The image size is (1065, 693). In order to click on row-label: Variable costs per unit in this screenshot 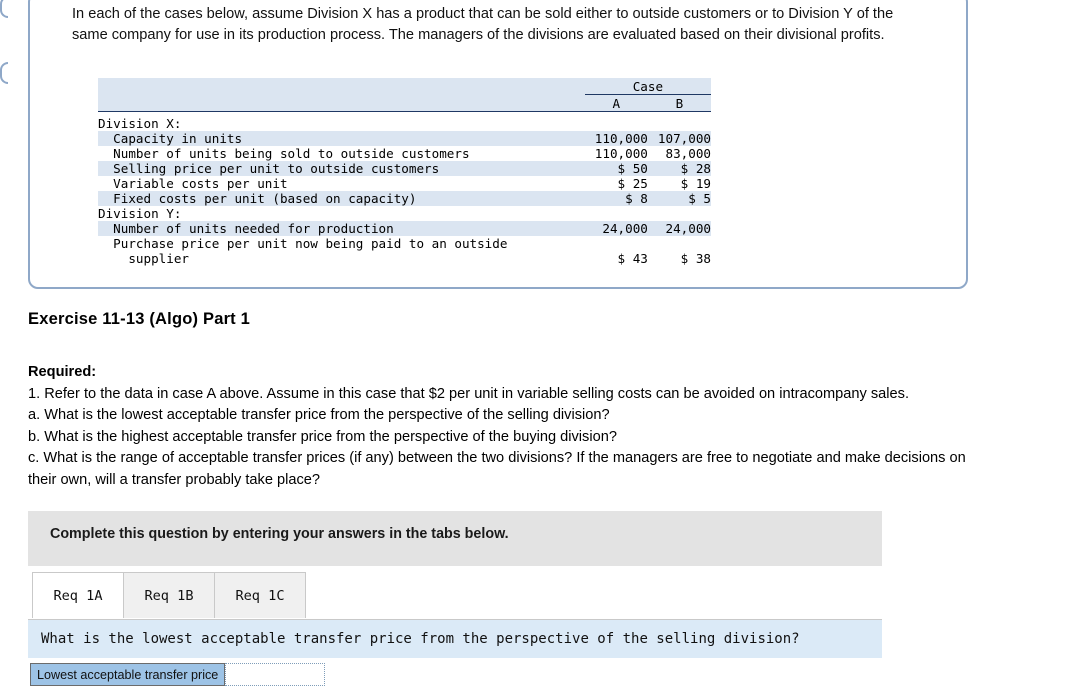, I will do `click(341, 183)`.